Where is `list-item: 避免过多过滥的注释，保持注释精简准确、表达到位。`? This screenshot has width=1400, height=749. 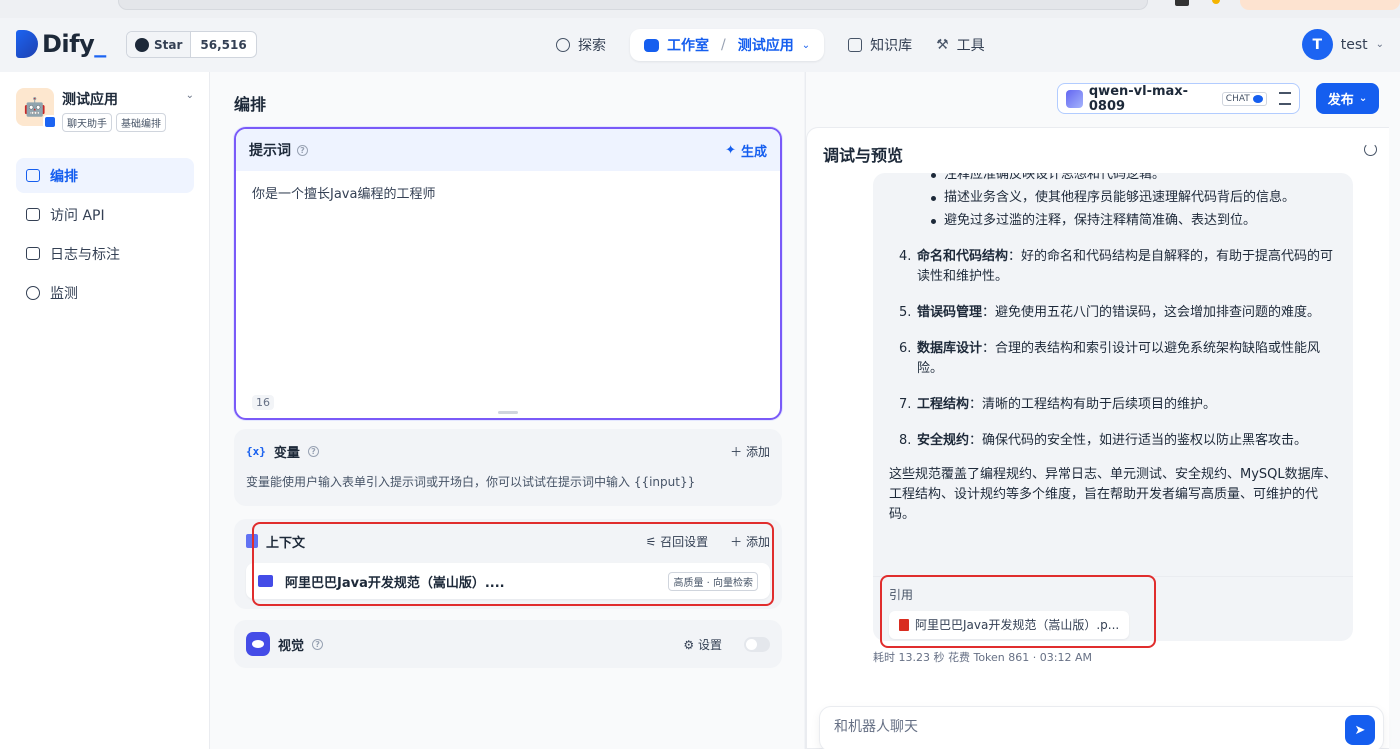 list-item: 避免过多过滥的注释，保持注释精简准确、表达到位。 is located at coordinates (1113, 221).